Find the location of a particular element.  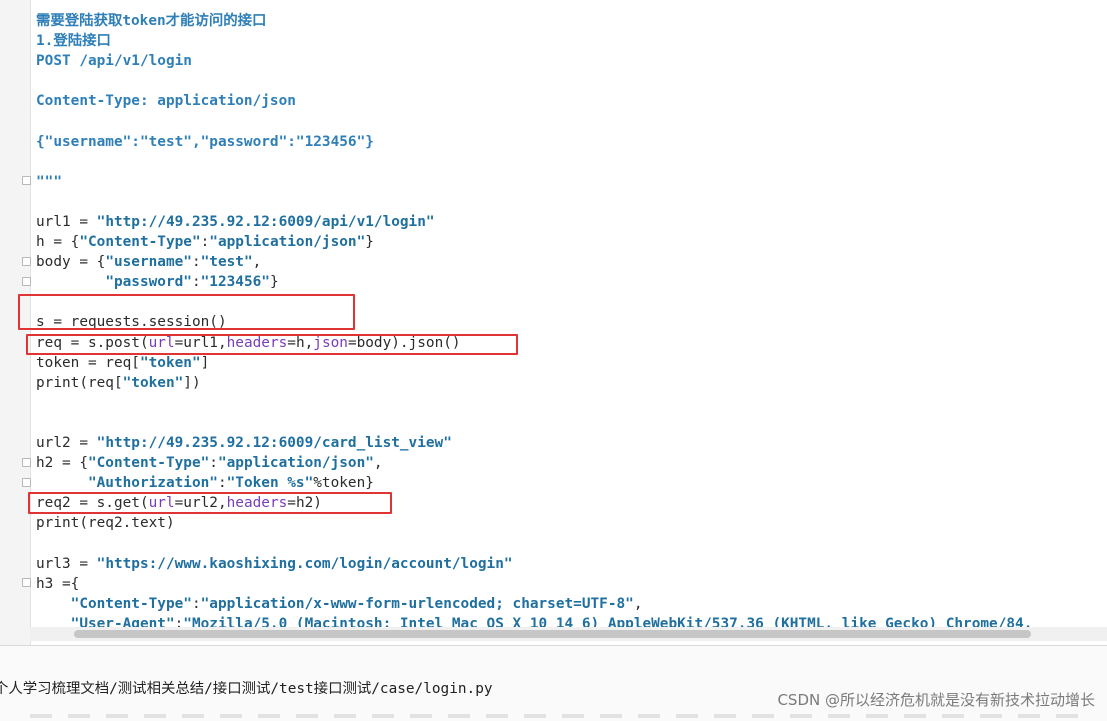

code-token: """ is located at coordinates (49, 181).